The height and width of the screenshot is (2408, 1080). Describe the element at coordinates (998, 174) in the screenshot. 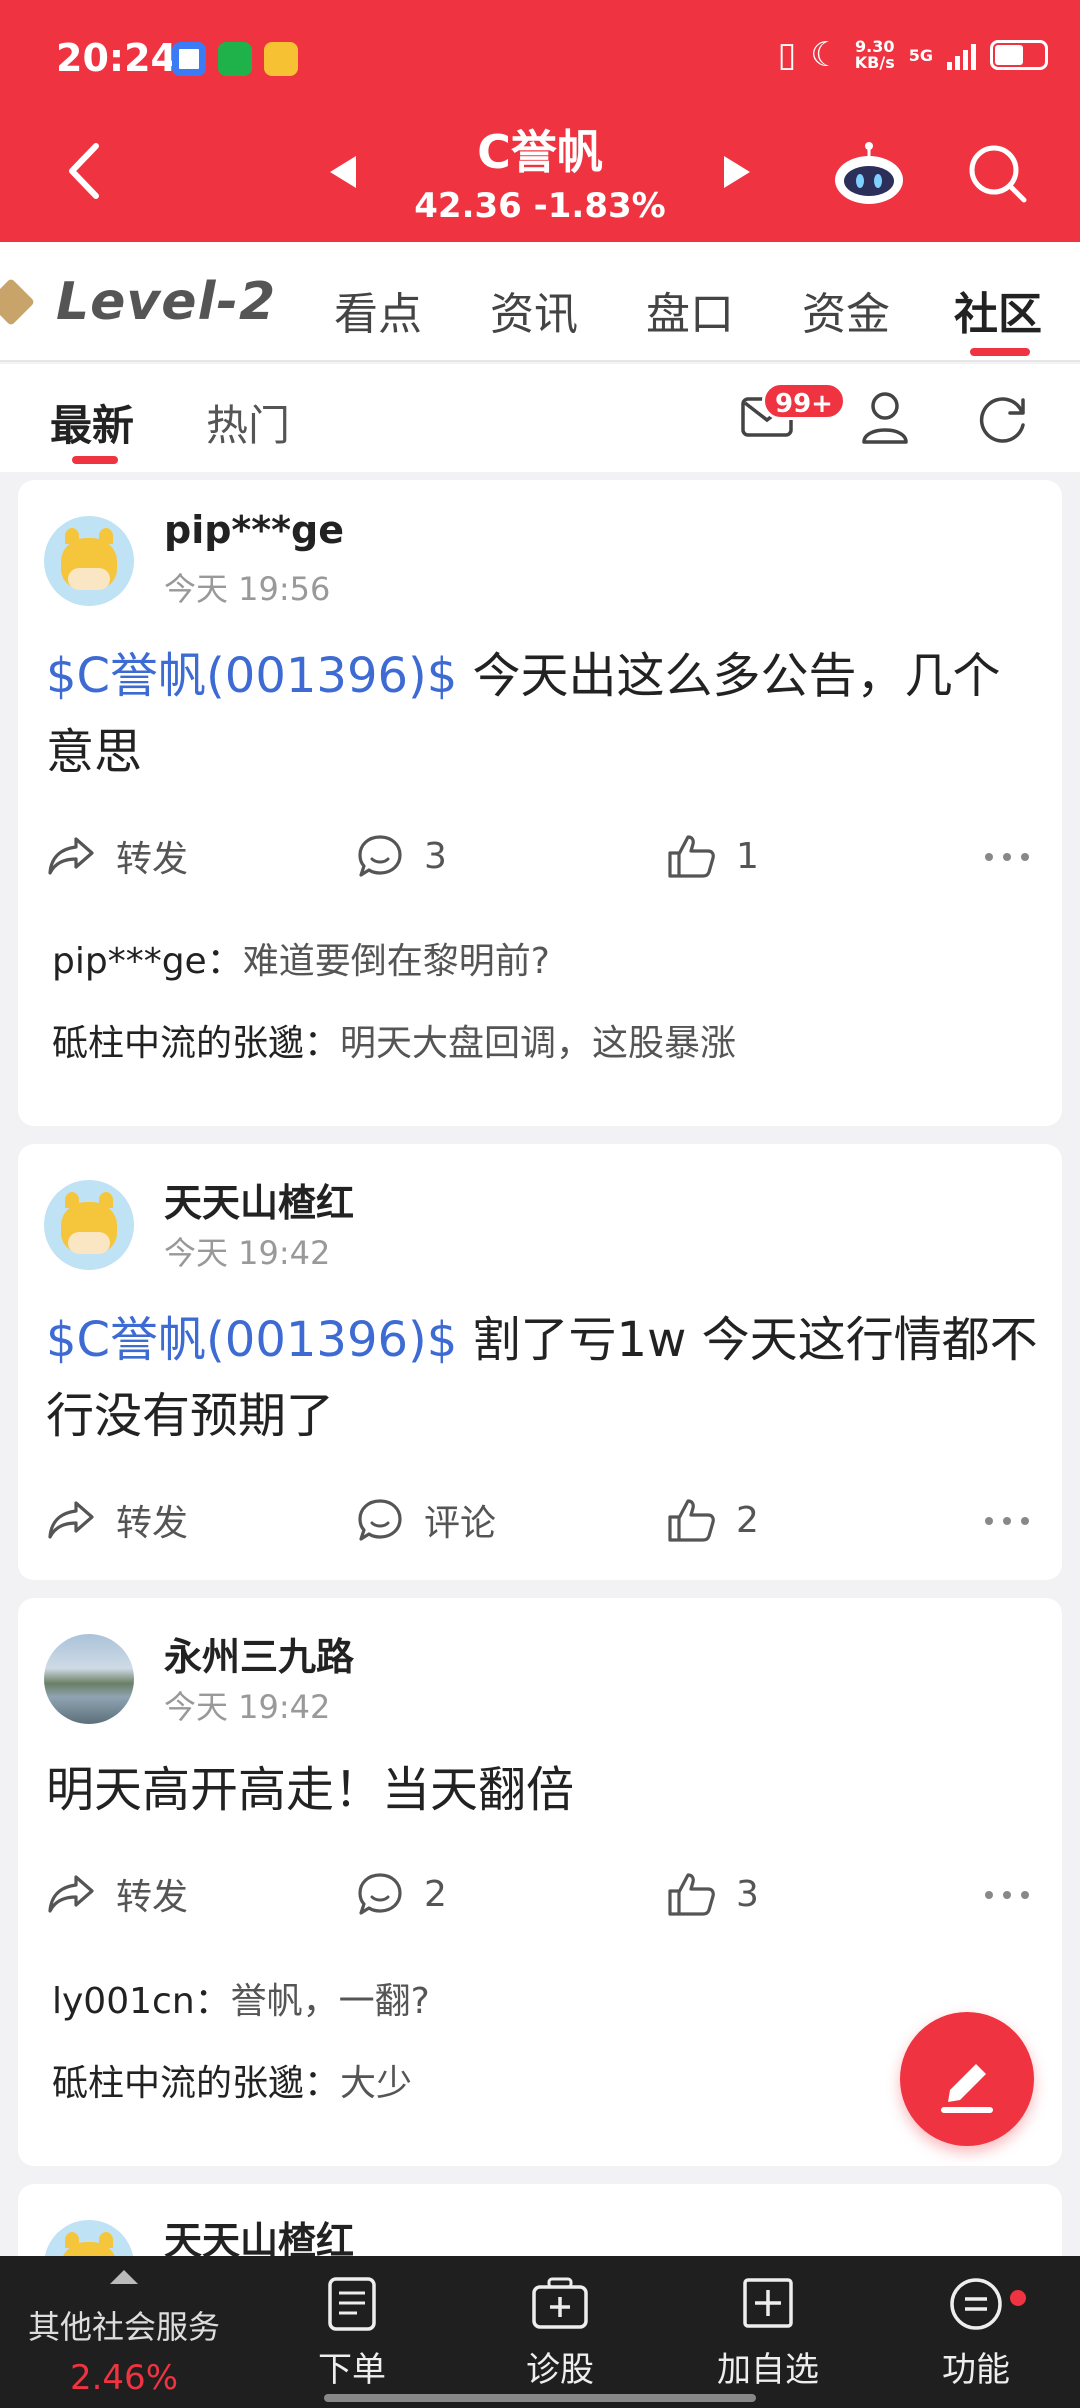

I see `search-icon` at that location.